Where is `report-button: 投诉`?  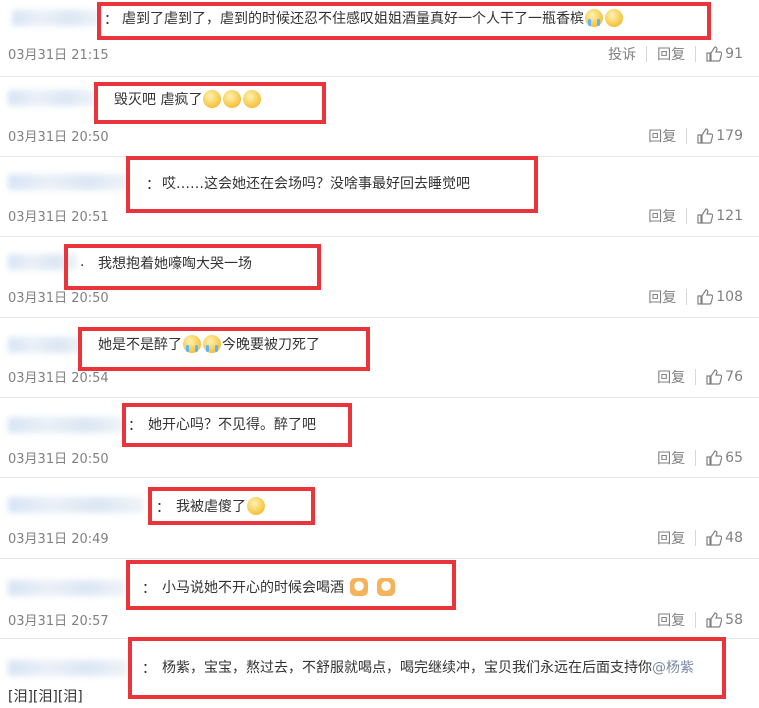 report-button: 投诉 is located at coordinates (622, 54).